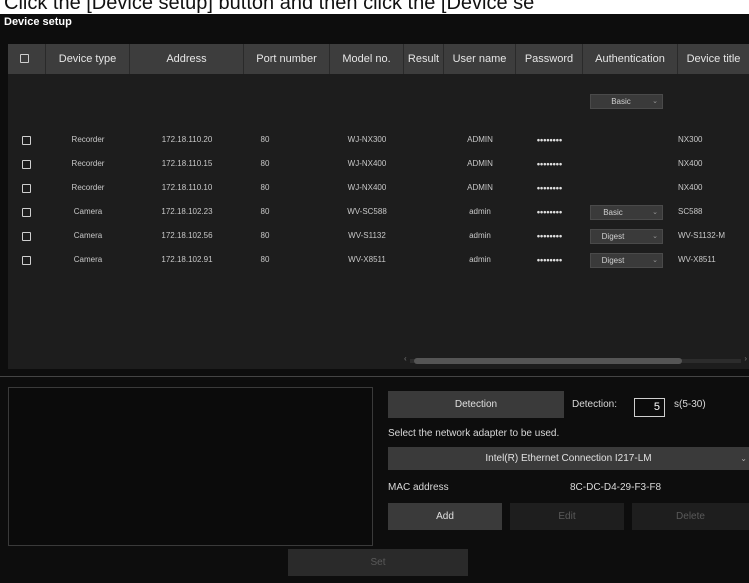 The width and height of the screenshot is (749, 583). What do you see at coordinates (713, 140) in the screenshot?
I see `cell-device-title: NX300` at bounding box center [713, 140].